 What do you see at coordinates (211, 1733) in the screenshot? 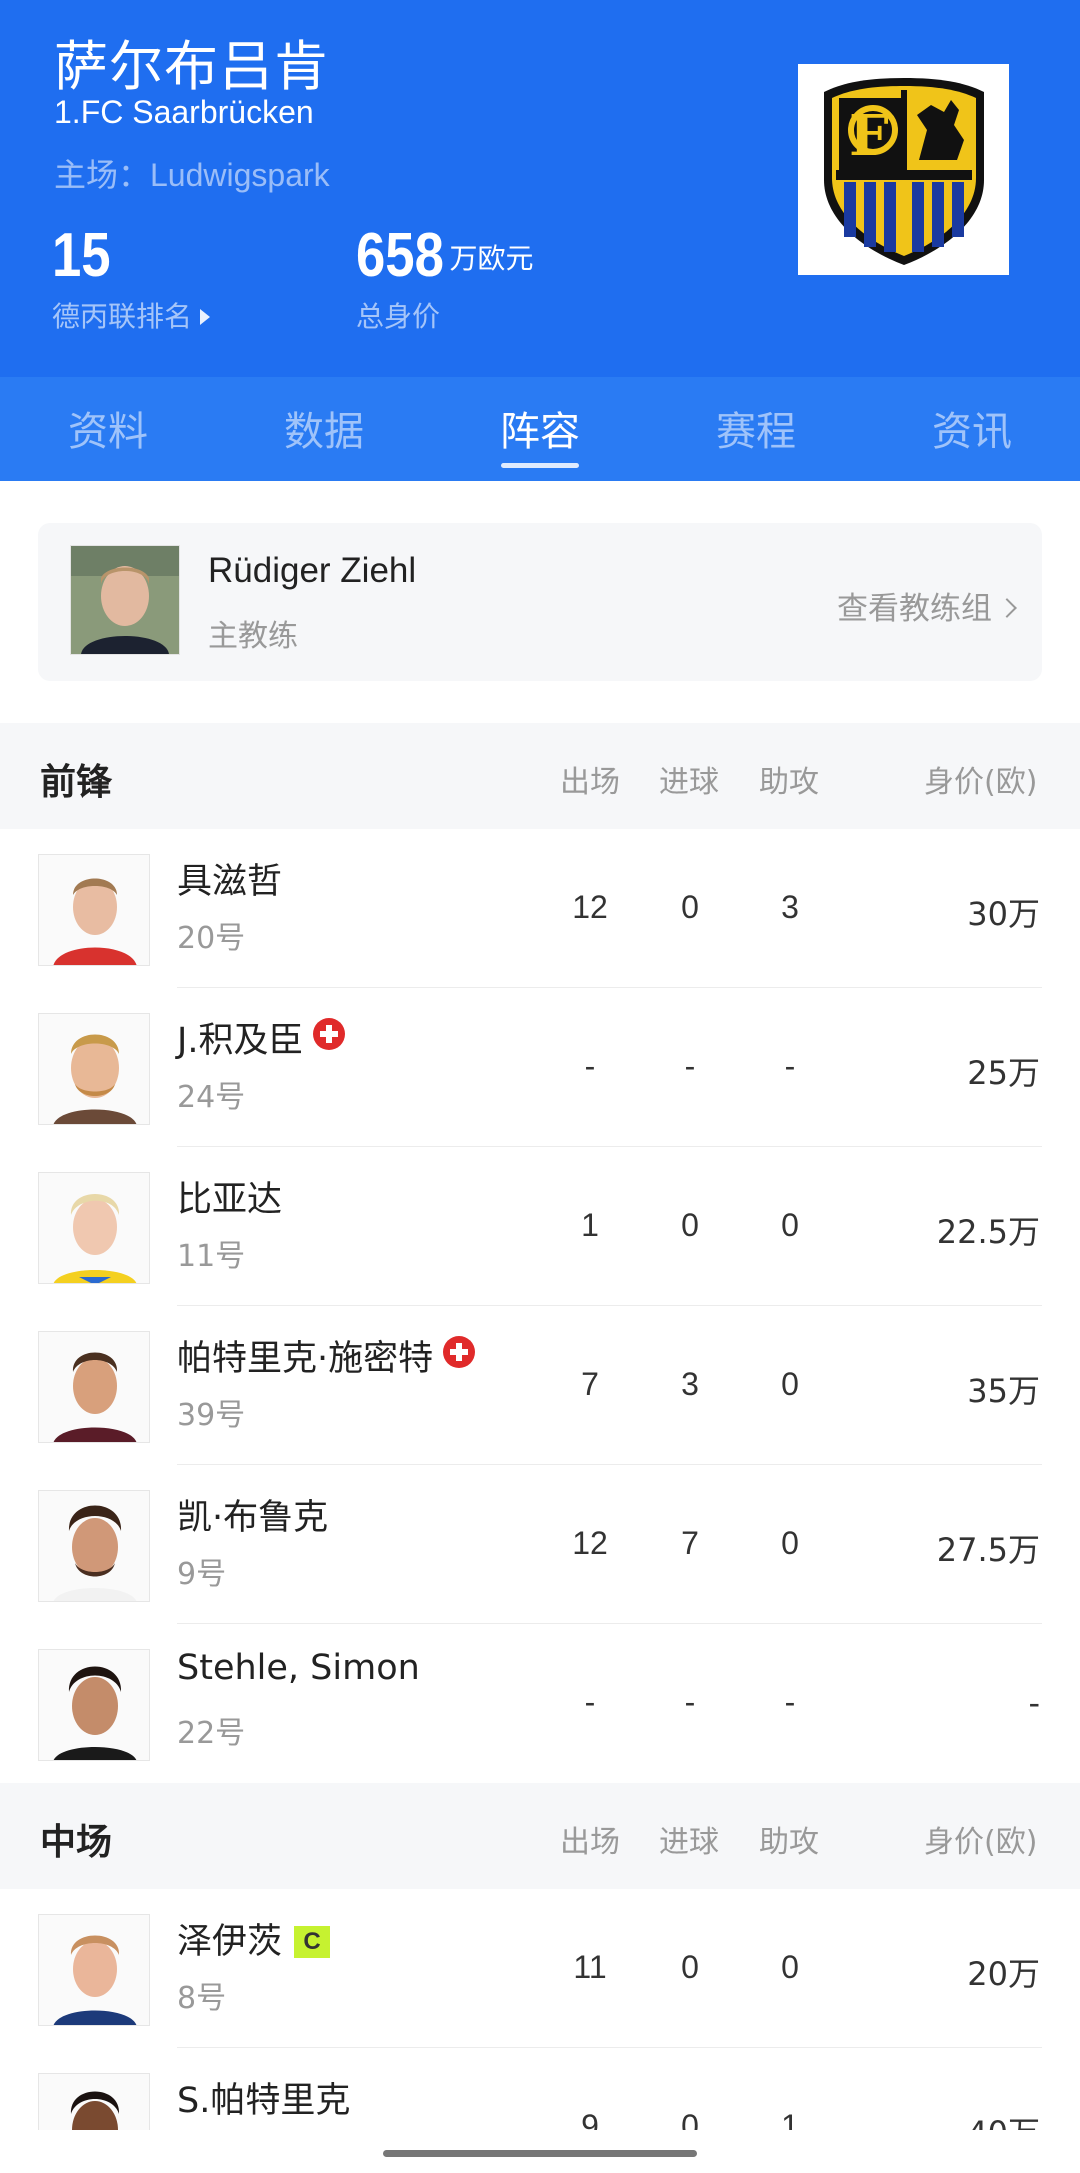
I see `player-number: 22号` at bounding box center [211, 1733].